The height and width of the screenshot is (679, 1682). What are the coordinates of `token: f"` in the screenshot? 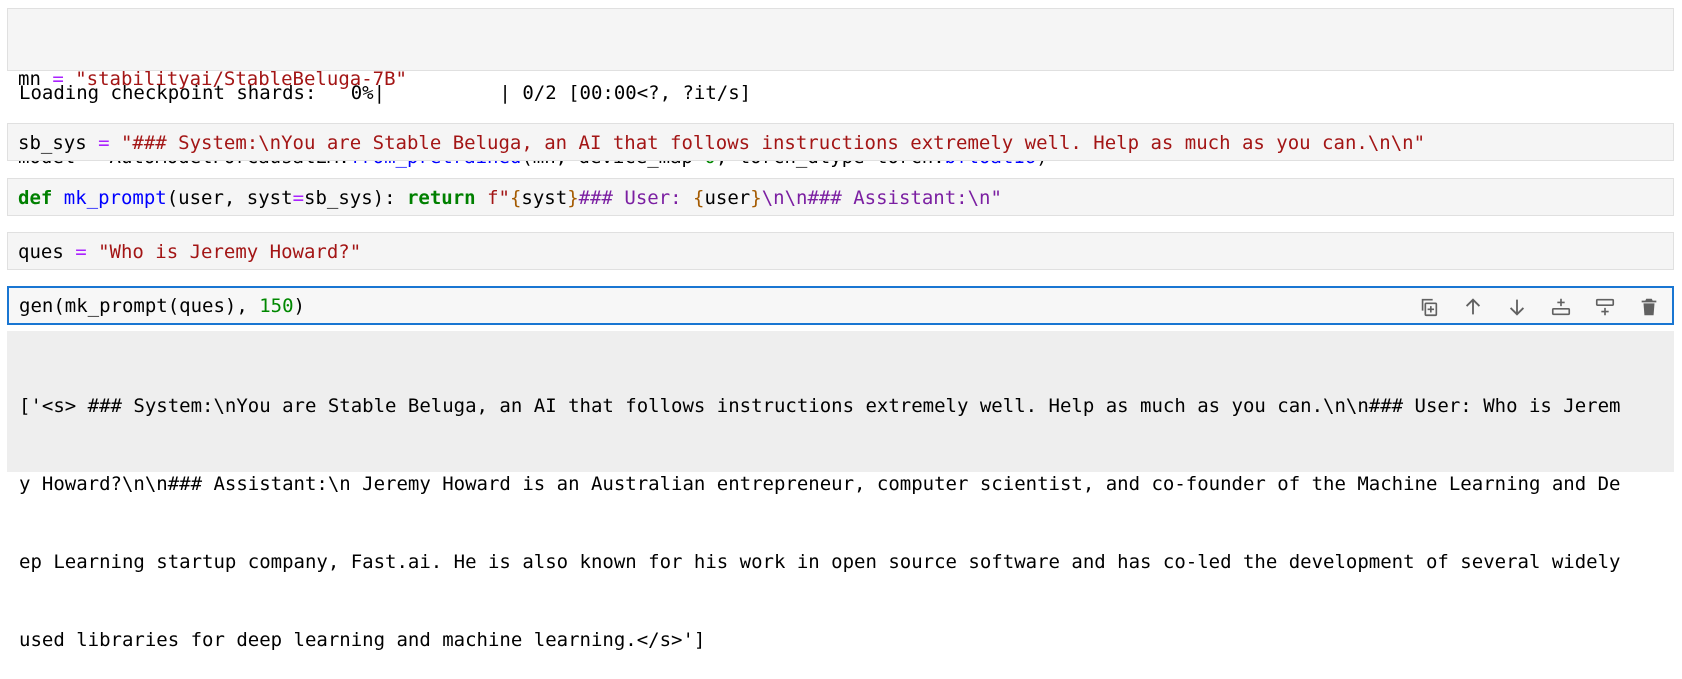 It's located at (498, 198).